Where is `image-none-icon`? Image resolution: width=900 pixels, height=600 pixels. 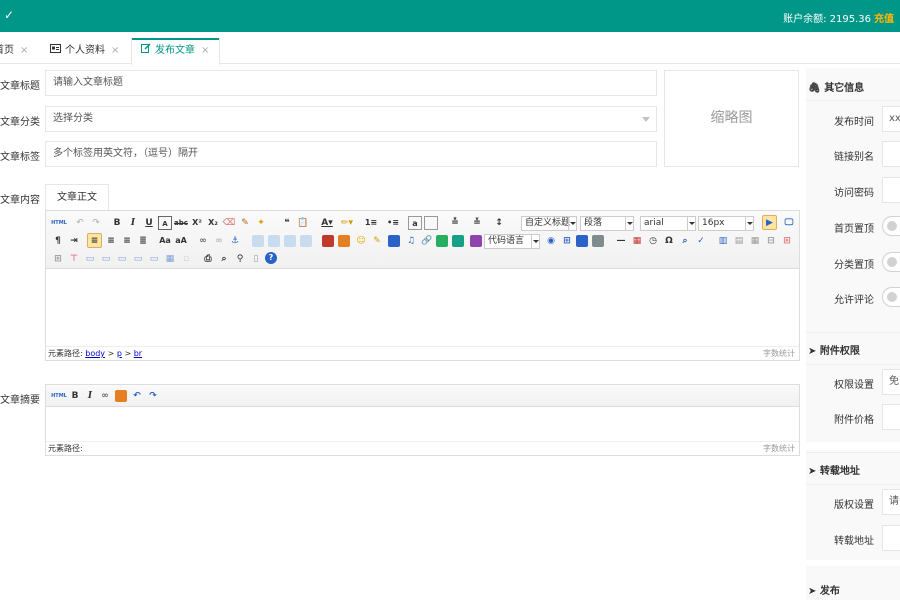 image-none-icon is located at coordinates (258, 241).